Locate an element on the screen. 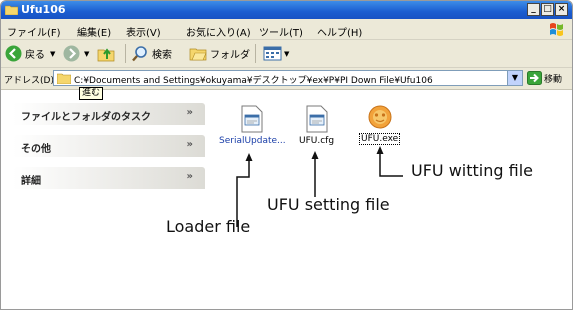  menu-favorites: お気に入り(A) is located at coordinates (218, 31).